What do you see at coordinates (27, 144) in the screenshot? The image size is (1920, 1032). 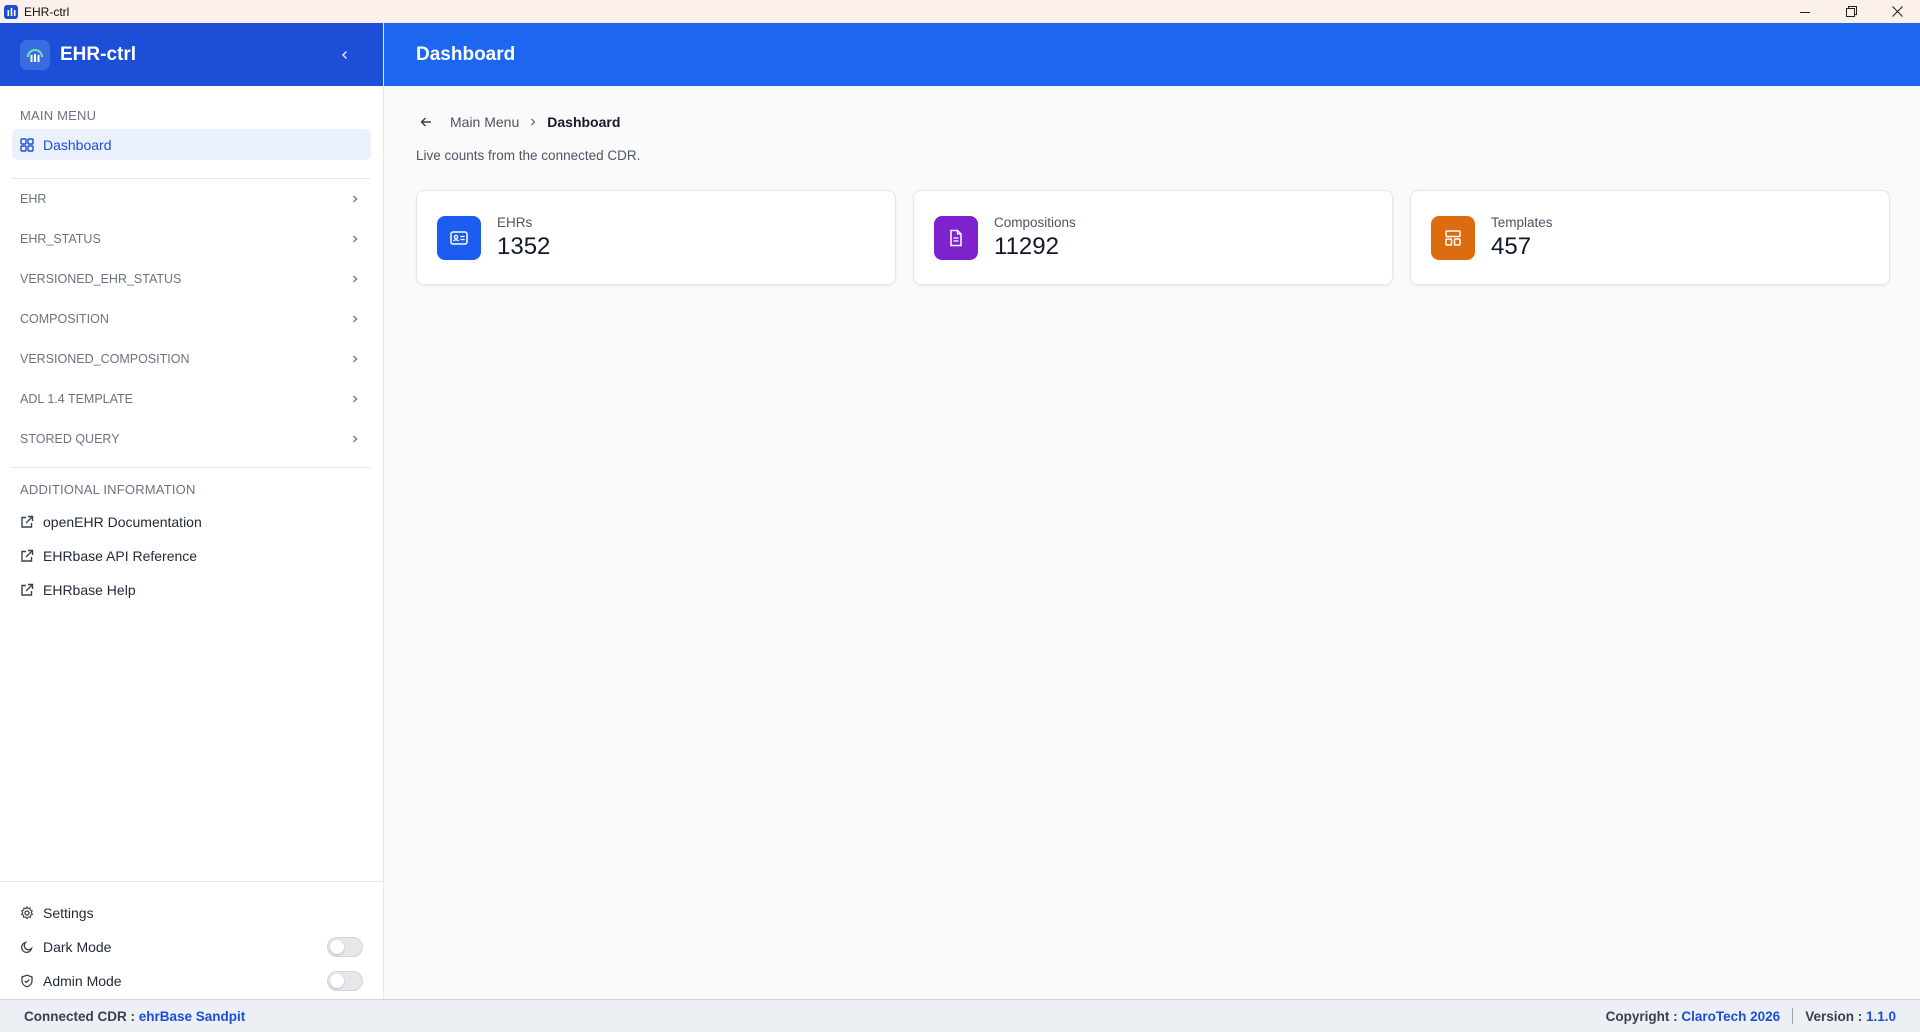 I see `dashboard-icon` at bounding box center [27, 144].